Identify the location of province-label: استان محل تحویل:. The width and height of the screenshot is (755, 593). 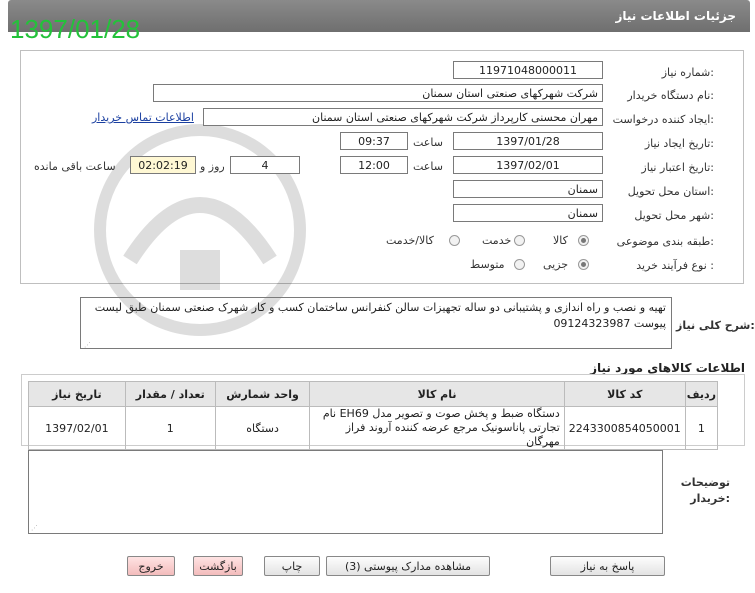
(670, 191).